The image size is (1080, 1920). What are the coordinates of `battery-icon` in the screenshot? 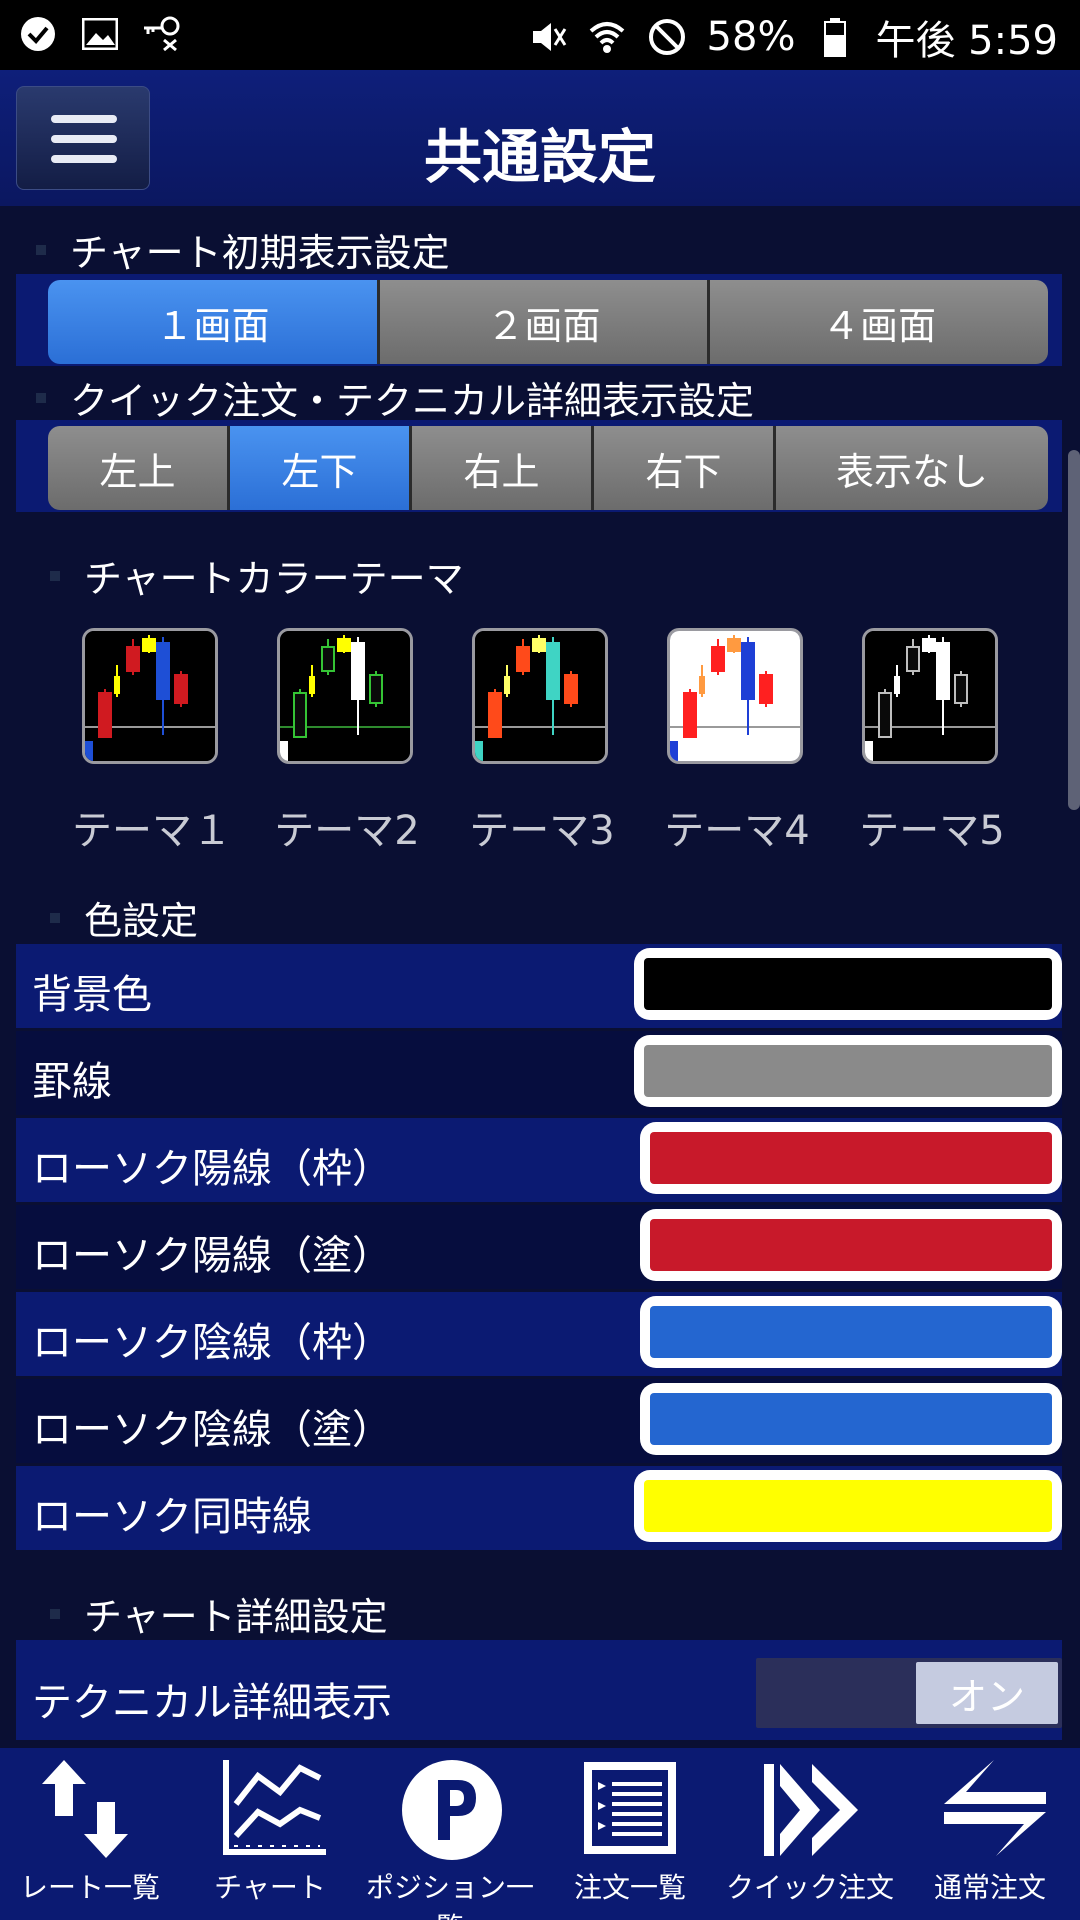 It's located at (835, 37).